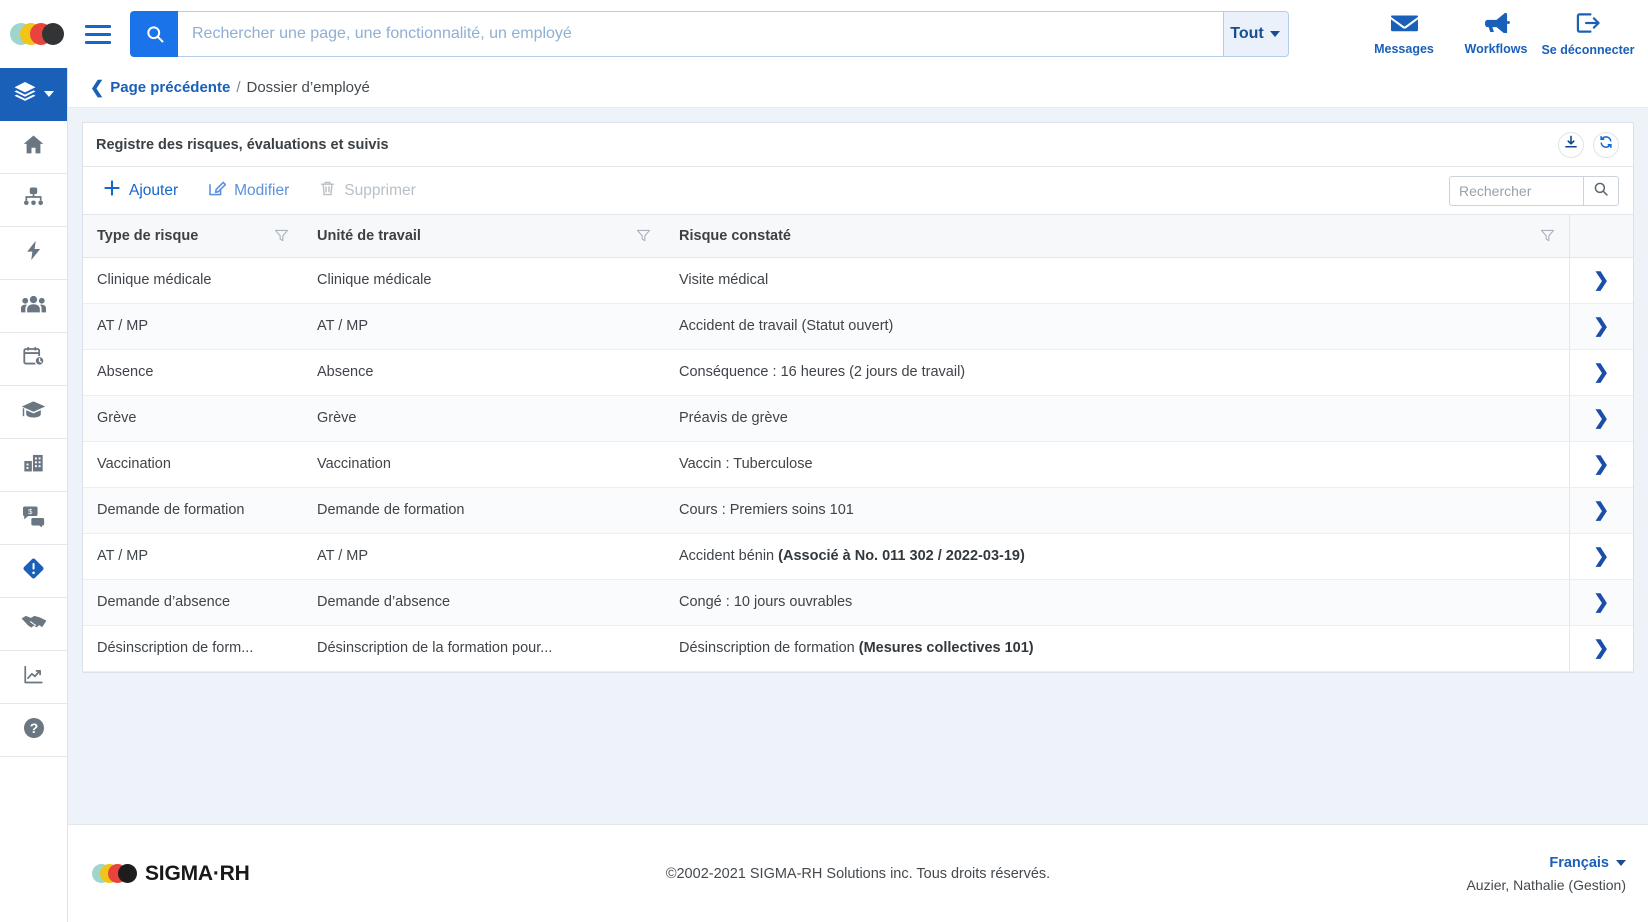 This screenshot has width=1648, height=922. Describe the element at coordinates (1117, 464) in the screenshot. I see `cell-risque-constate: Vaccin : Tuberculose` at that location.